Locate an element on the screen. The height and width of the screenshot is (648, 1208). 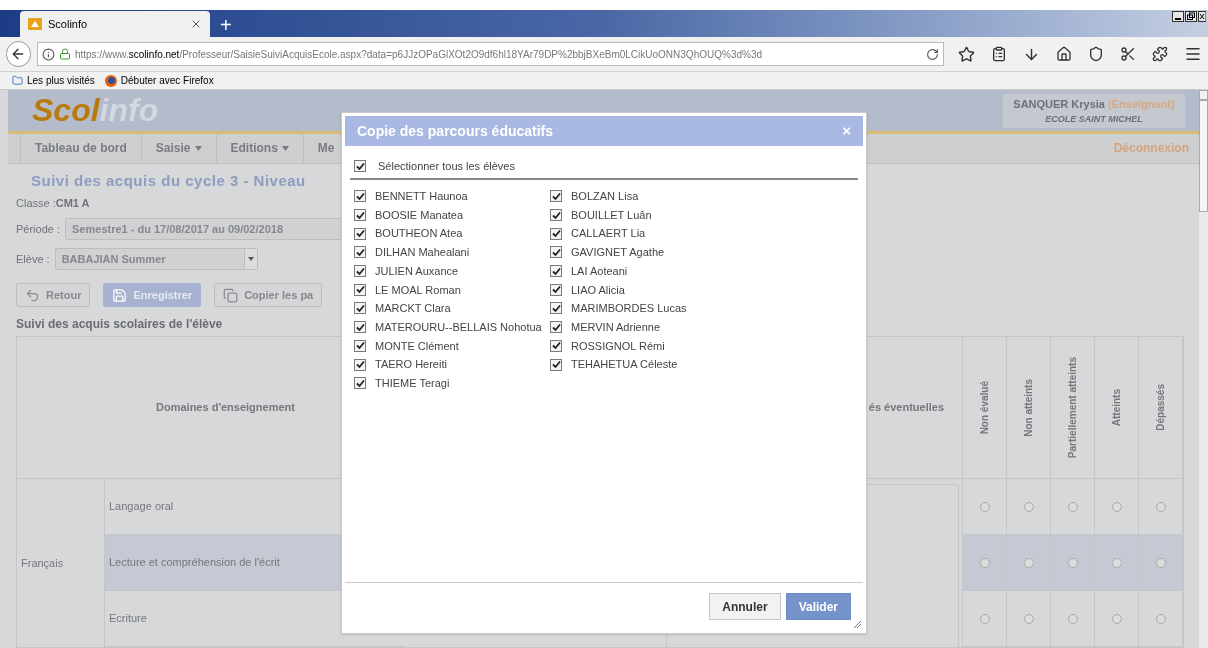
student-name: MATEROURU--BELLAIS Nohotua is located at coordinates (458, 327).